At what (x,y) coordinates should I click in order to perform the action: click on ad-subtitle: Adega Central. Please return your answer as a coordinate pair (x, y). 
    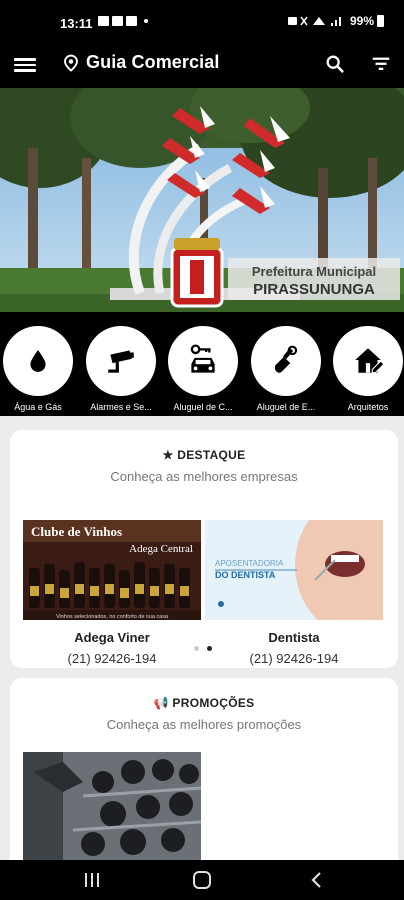
    Looking at the image, I should click on (161, 549).